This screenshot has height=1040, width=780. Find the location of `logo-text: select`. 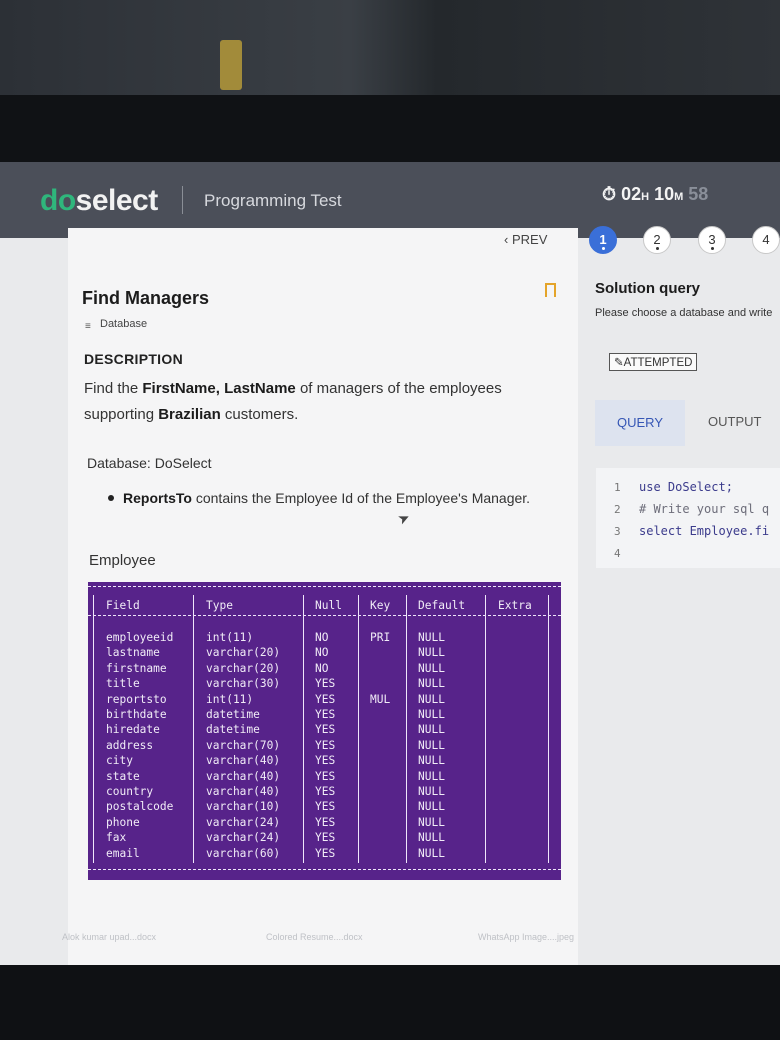

logo-text: select is located at coordinates (117, 200).